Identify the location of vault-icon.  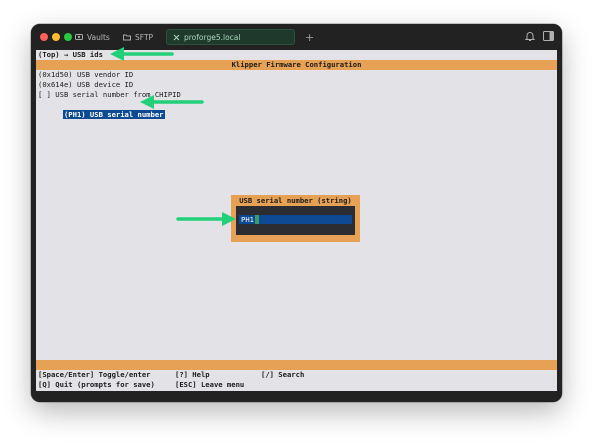
(79, 37).